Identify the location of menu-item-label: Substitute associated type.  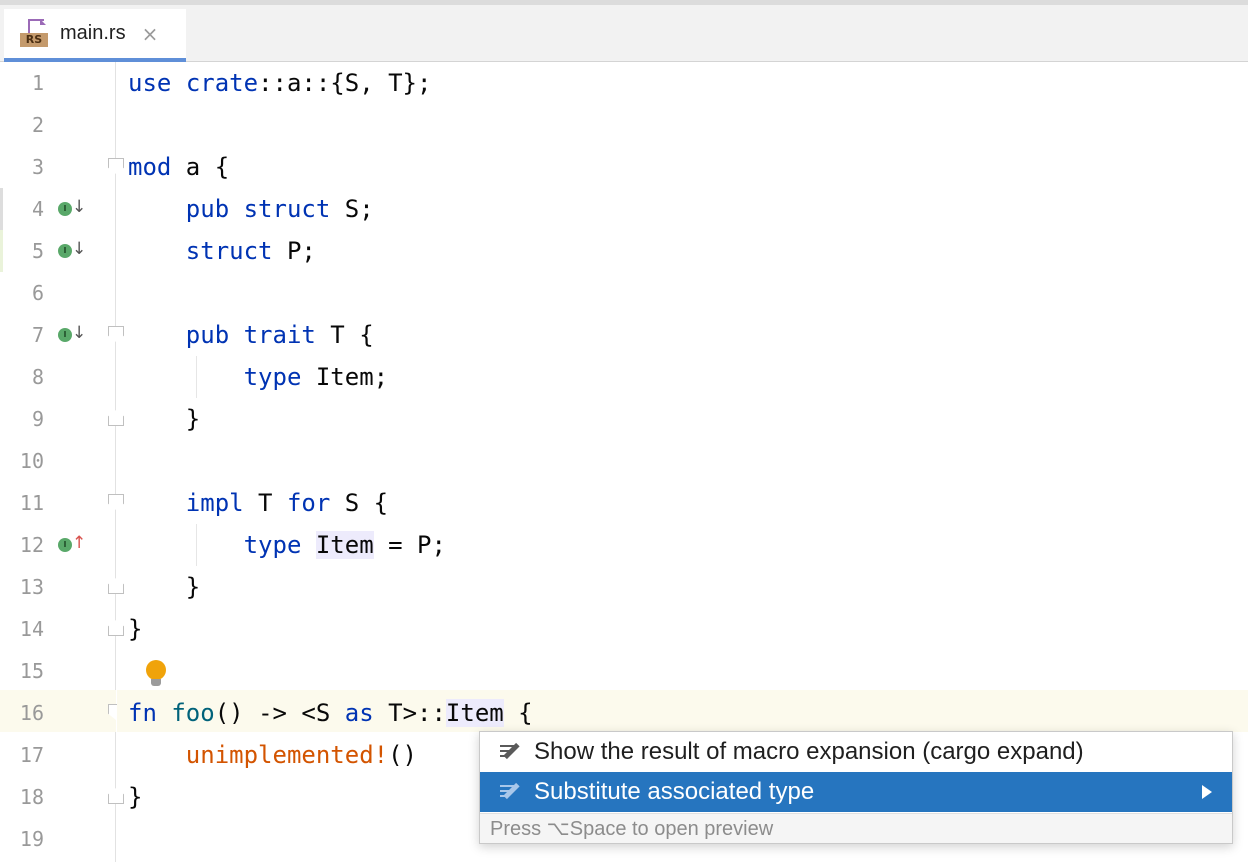
(674, 791).